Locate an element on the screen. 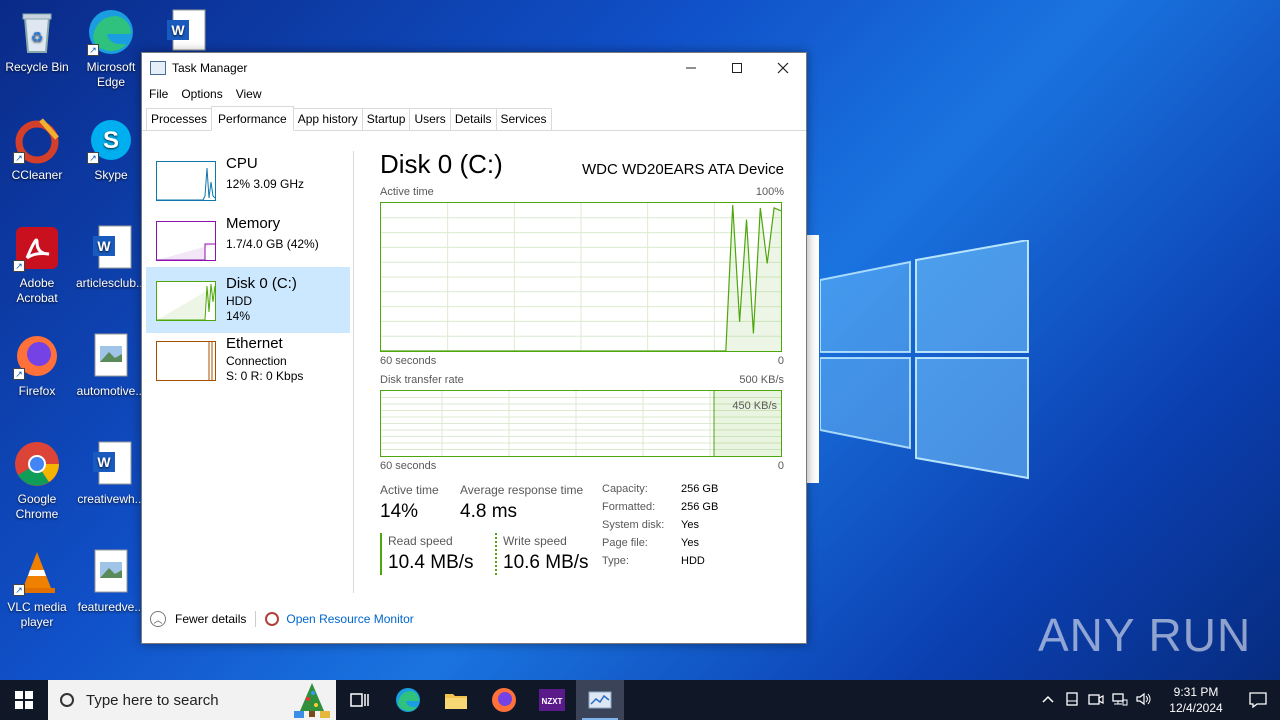 Image resolution: width=1280 pixels, height=720 pixels. tab-processes: Processes is located at coordinates (179, 119).